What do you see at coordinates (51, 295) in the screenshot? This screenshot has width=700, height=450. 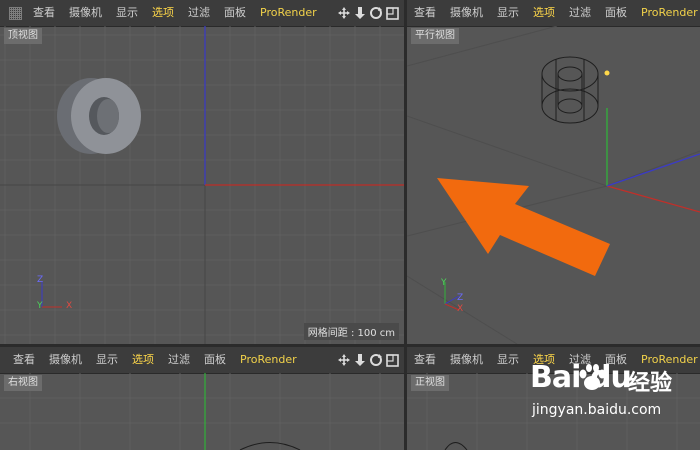 I see `axis-gizmo` at bounding box center [51, 295].